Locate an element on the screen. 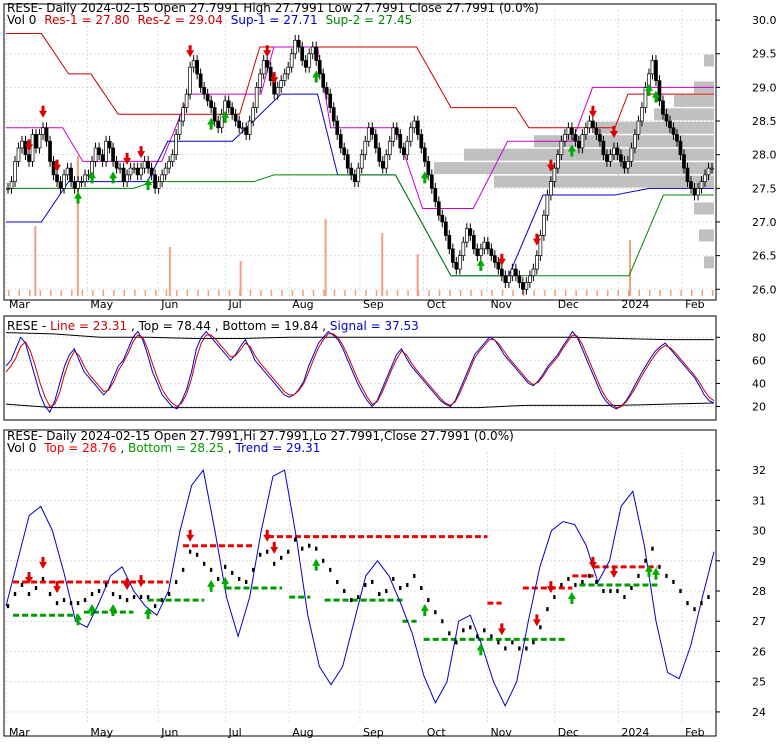  price-x-tick-label: Sep is located at coordinates (373, 304).